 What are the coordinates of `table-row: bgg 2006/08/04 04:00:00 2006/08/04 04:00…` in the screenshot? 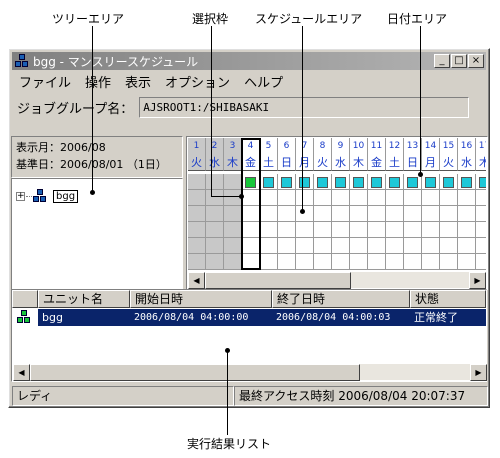 It's located at (249, 317).